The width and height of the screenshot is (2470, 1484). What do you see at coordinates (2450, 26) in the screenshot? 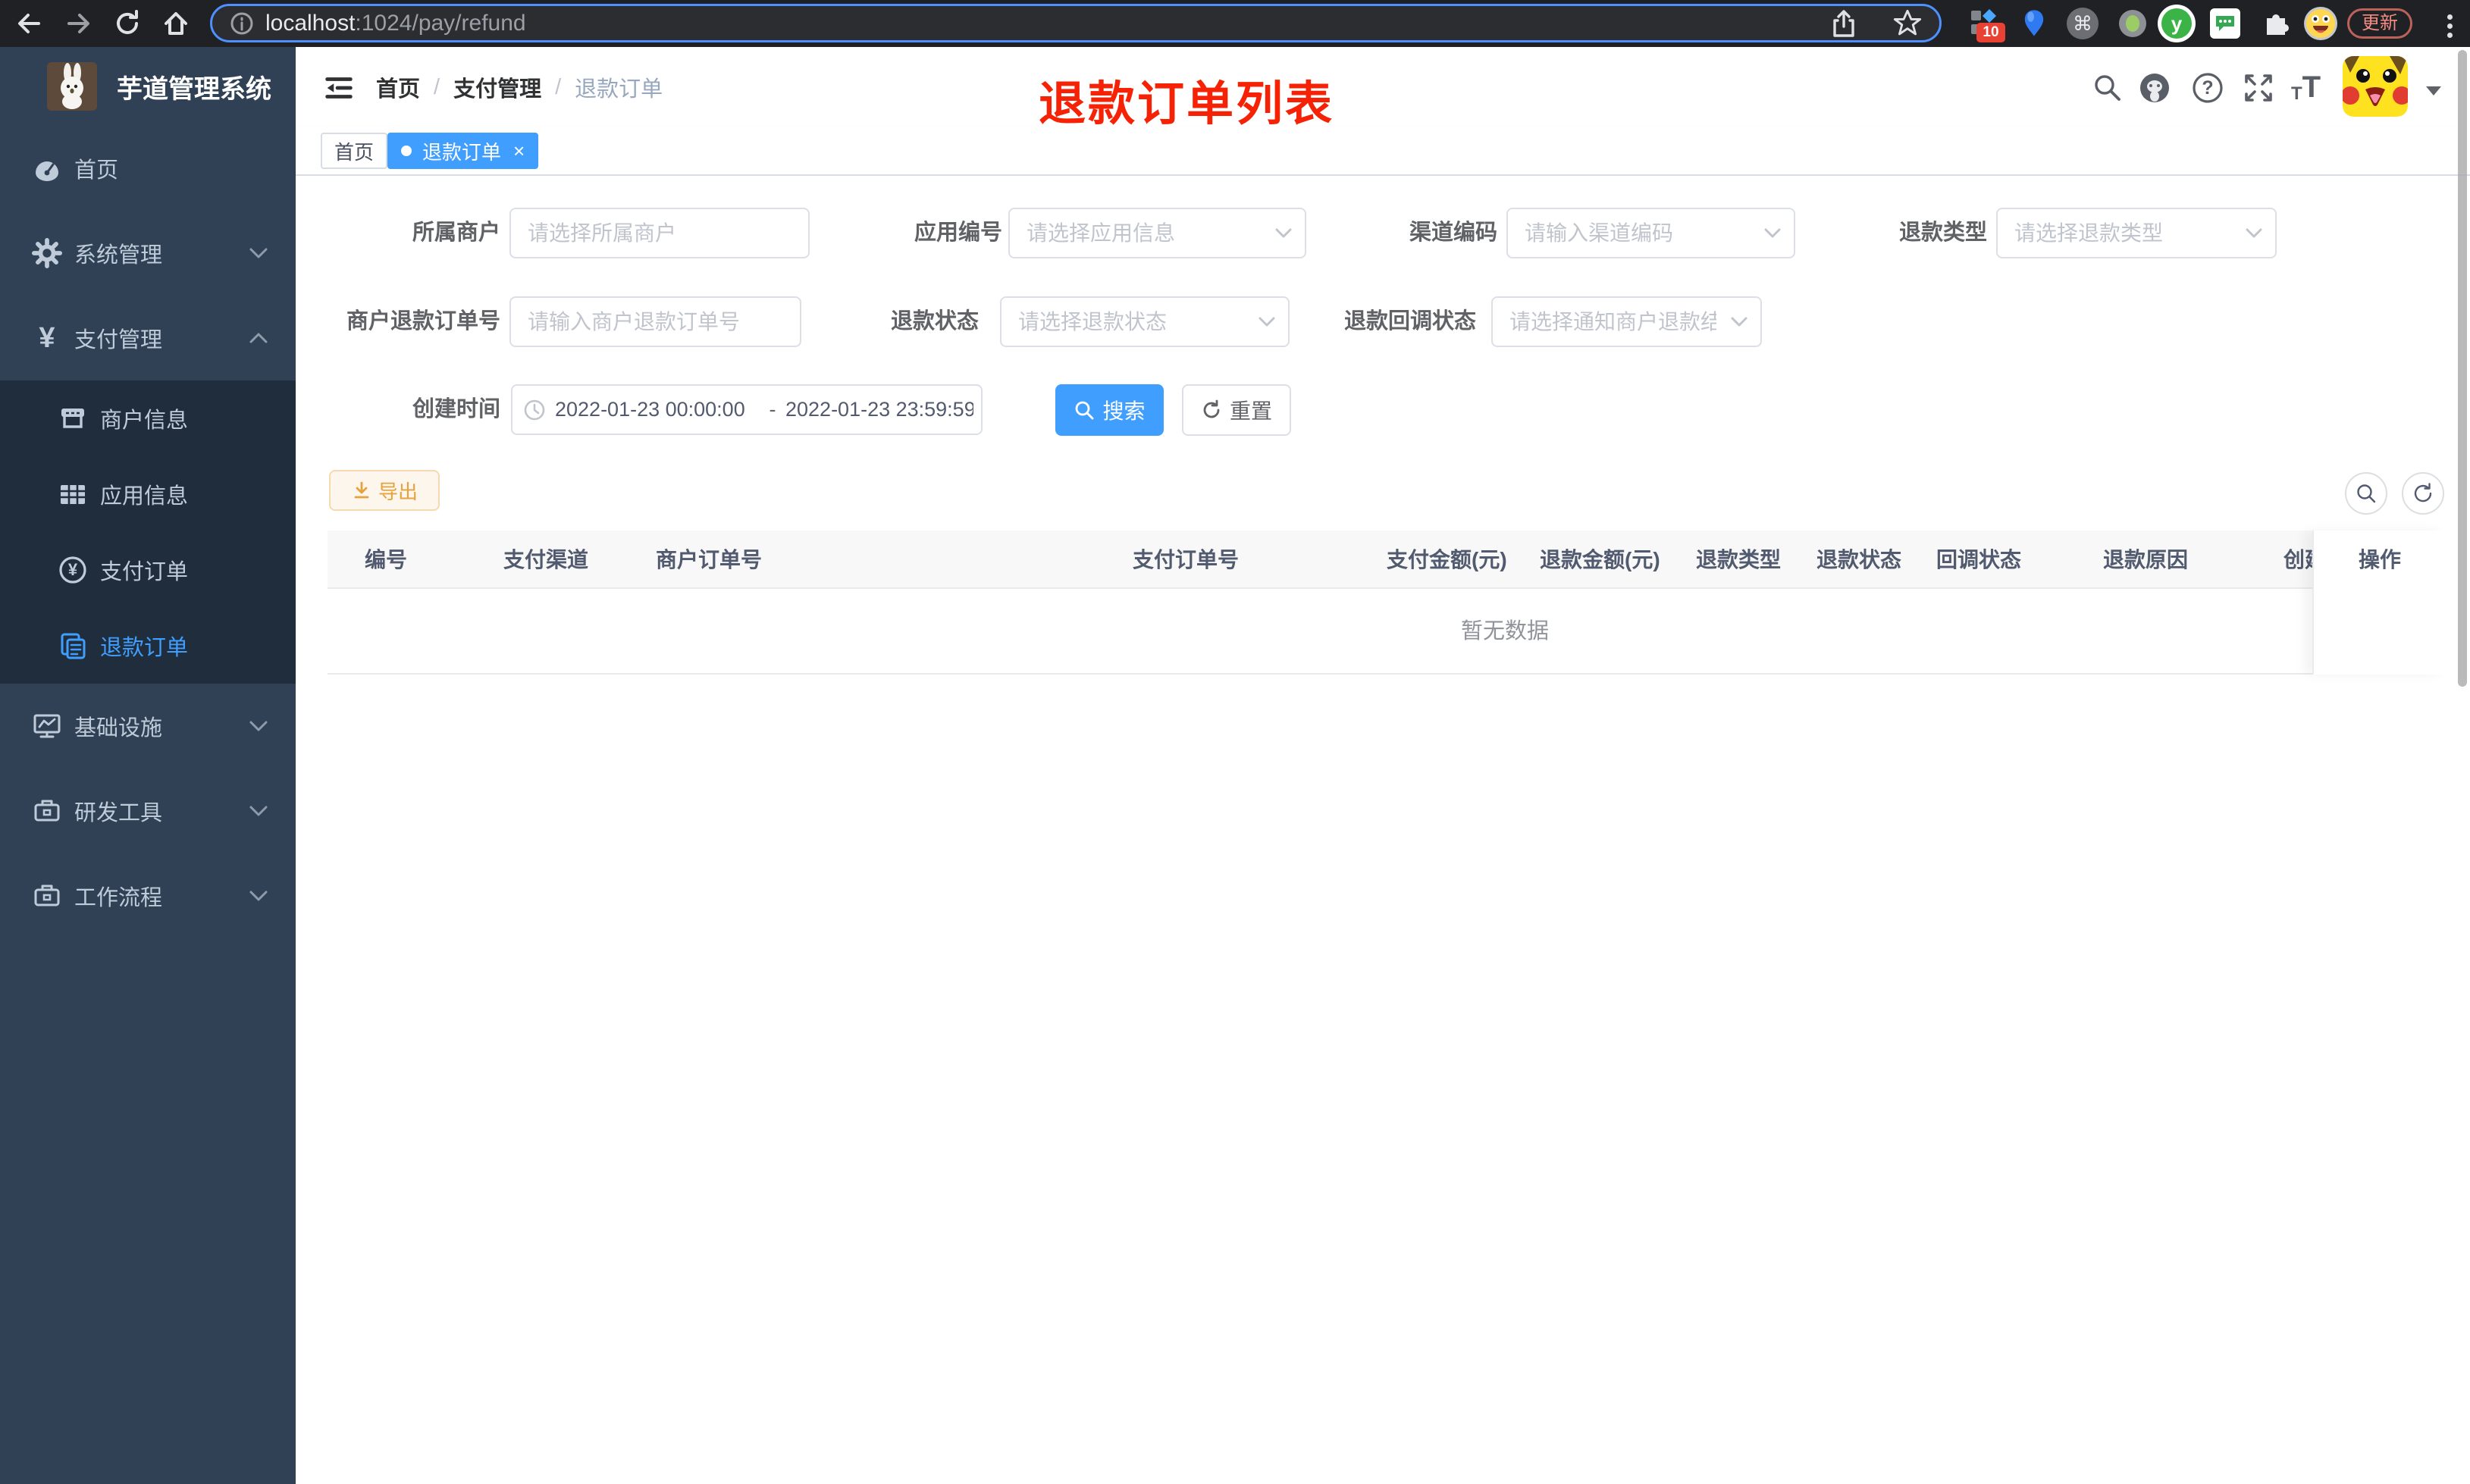
I see `browser-menu-icon` at bounding box center [2450, 26].